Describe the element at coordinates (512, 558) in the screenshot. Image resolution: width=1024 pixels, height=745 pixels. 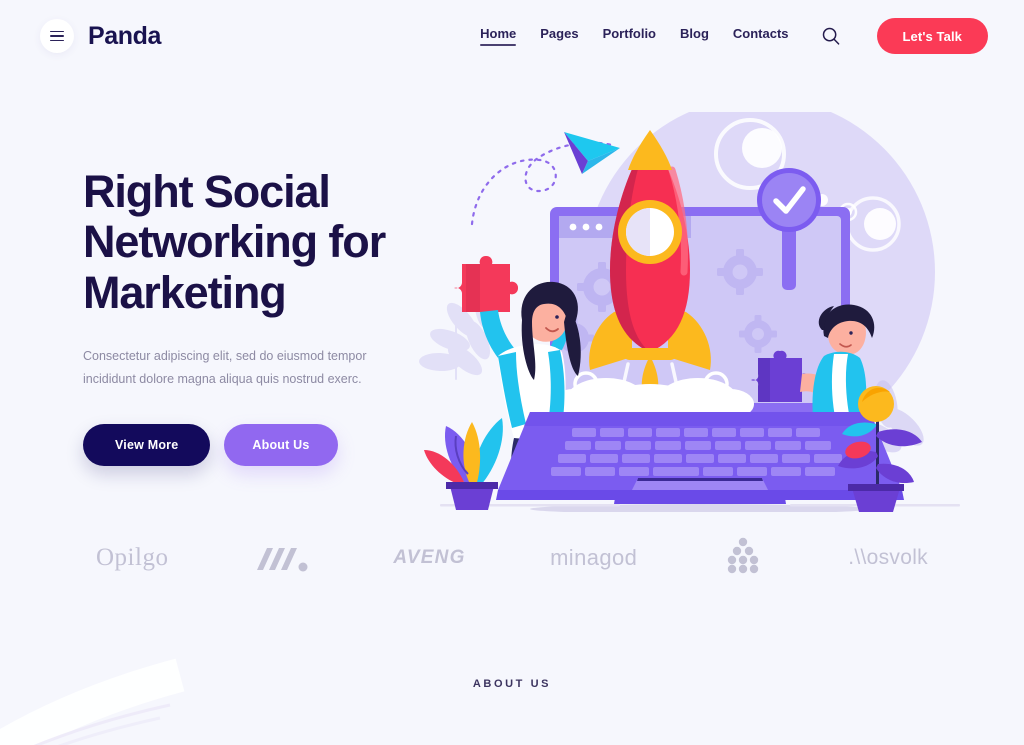
I see `brand-logos-strip: Opilgo AVENG minagod .\\osvolk` at that location.